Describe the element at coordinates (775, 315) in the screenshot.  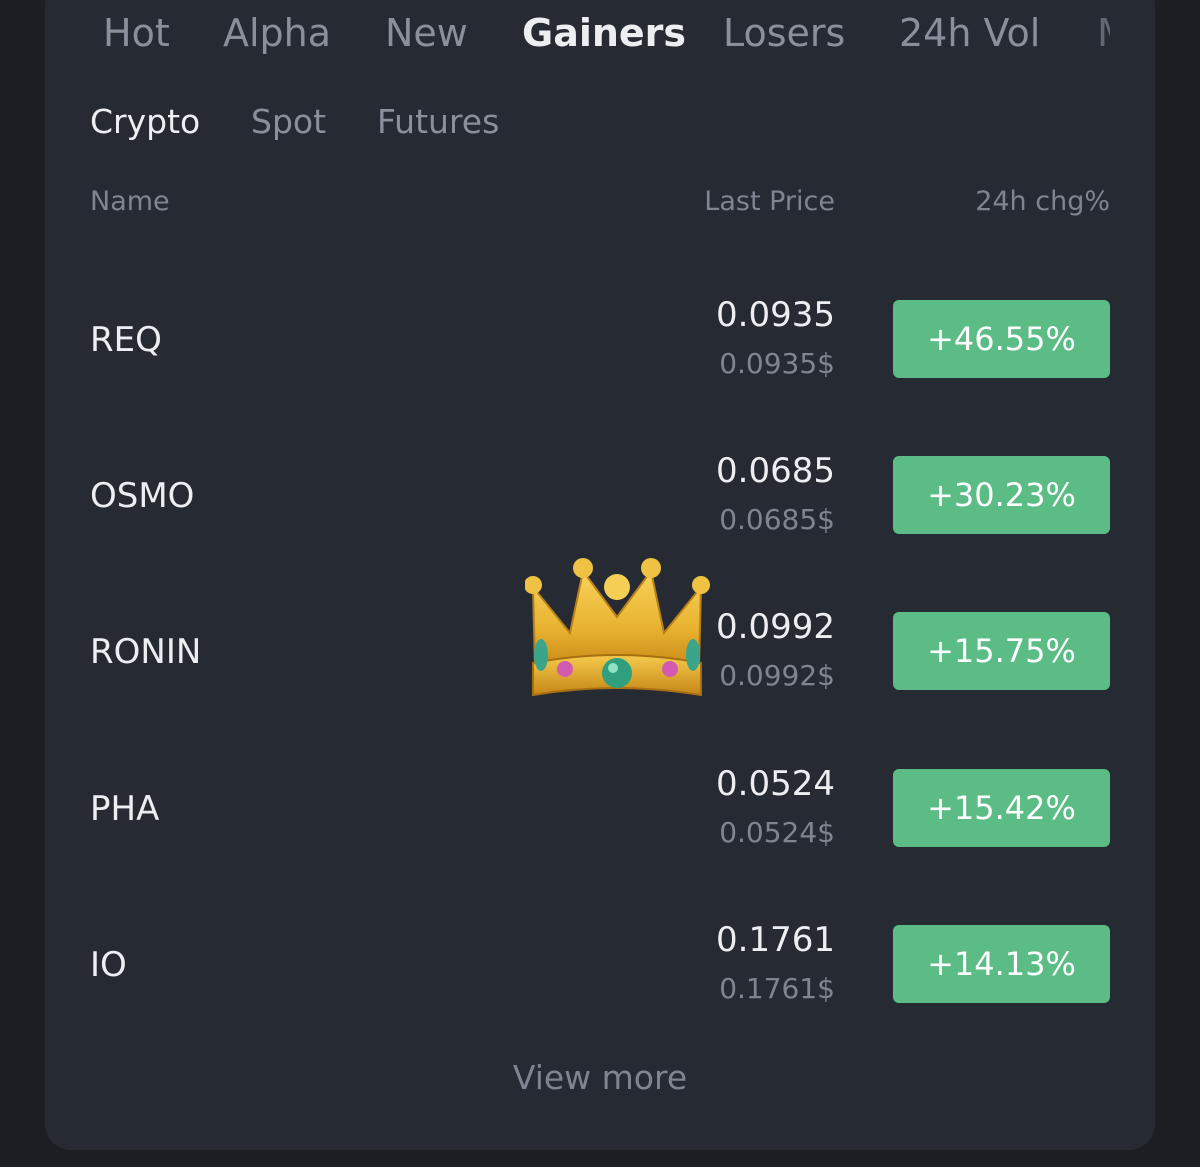
I see `row-price: 0.0935` at that location.